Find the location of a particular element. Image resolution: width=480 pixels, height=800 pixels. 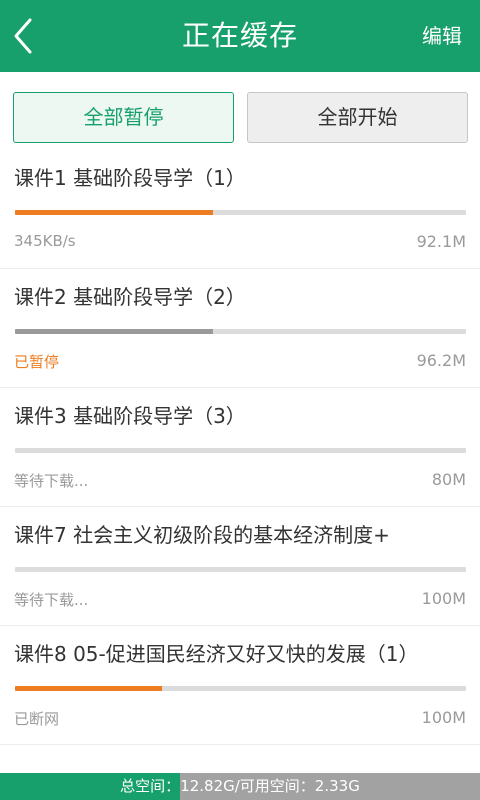

item-status: 345KB/s is located at coordinates (45, 241).